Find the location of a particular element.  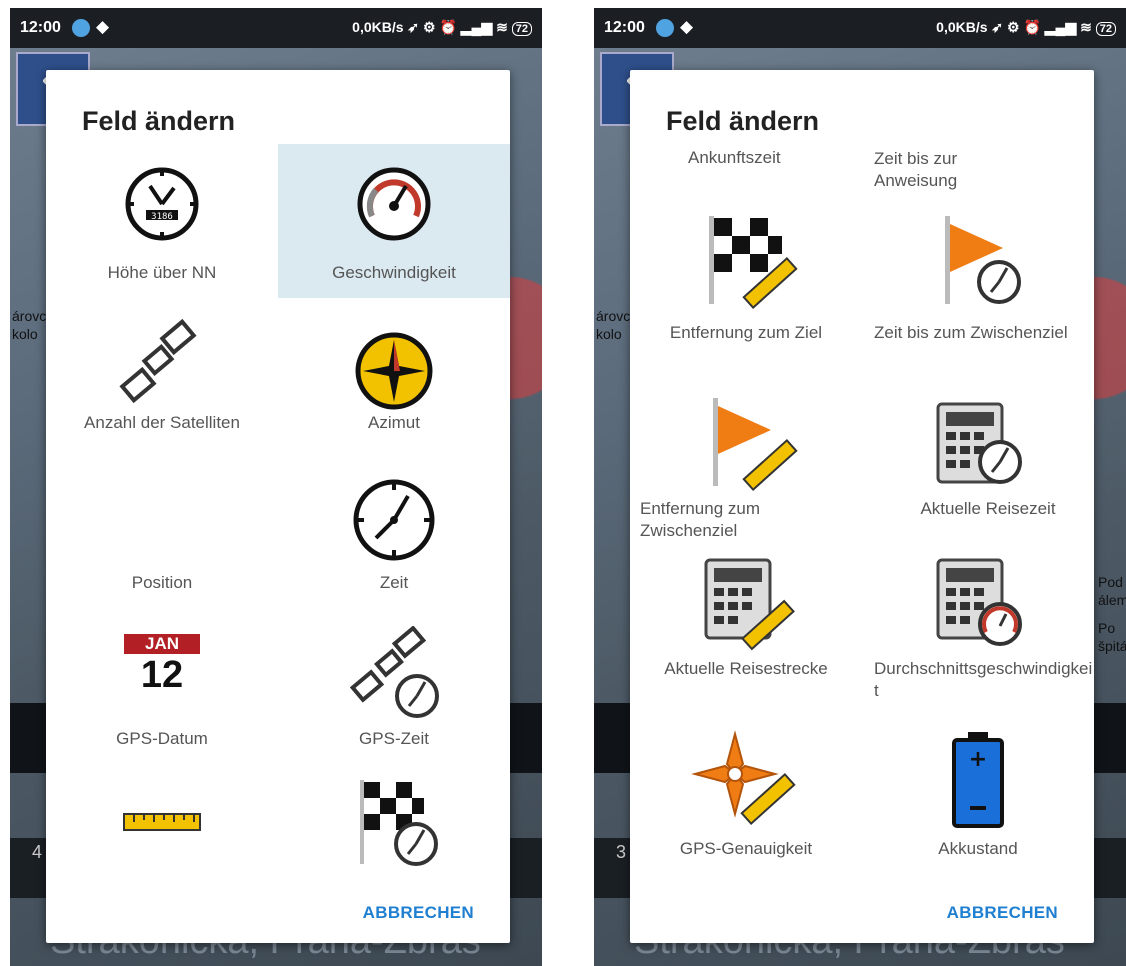

waypoint-flag-clock-icon is located at coordinates (983, 260).